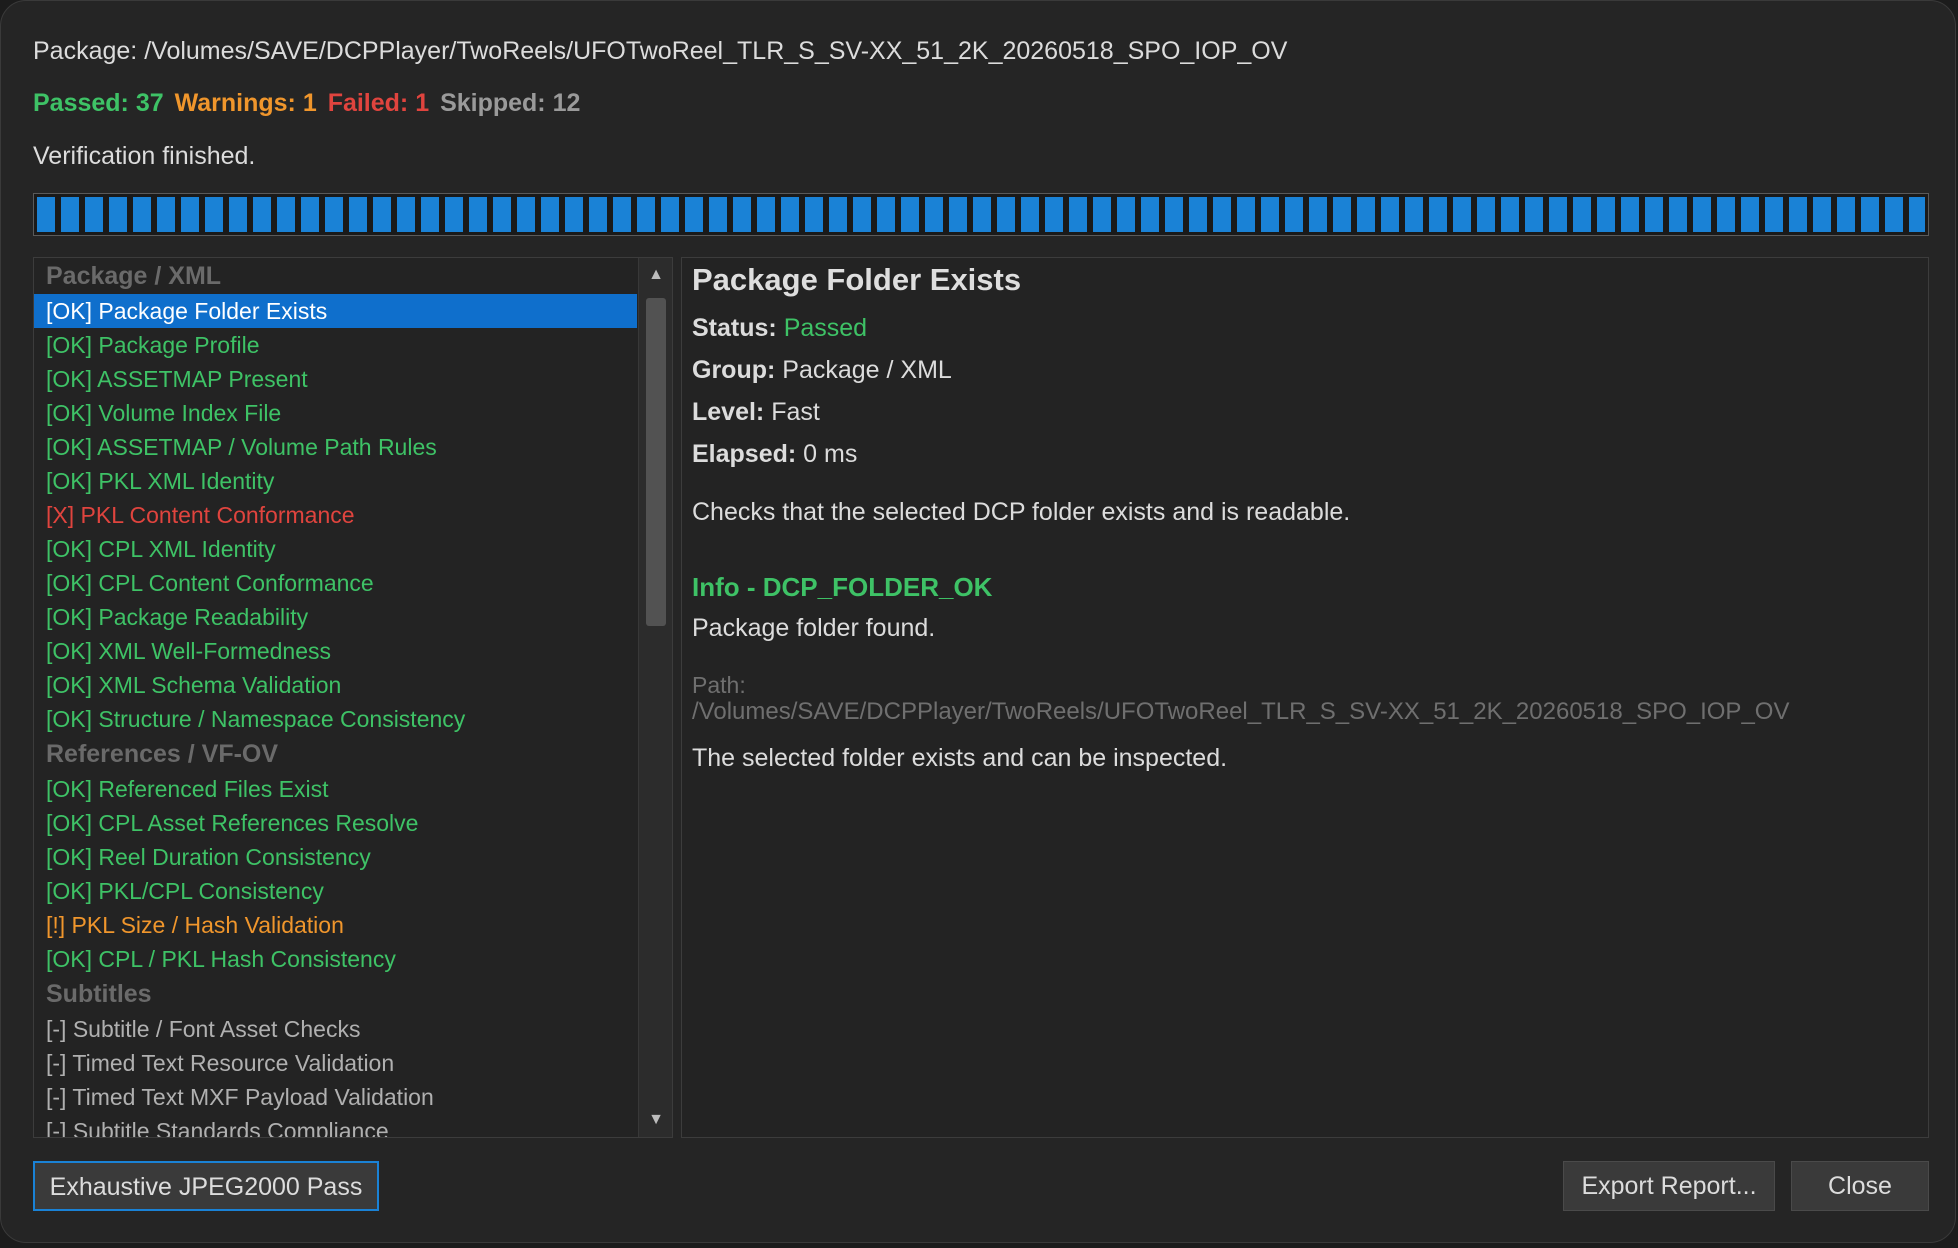 The height and width of the screenshot is (1248, 1958). Describe the element at coordinates (335, 481) in the screenshot. I see `check-list-item: [OK] PKL XML Identity` at that location.